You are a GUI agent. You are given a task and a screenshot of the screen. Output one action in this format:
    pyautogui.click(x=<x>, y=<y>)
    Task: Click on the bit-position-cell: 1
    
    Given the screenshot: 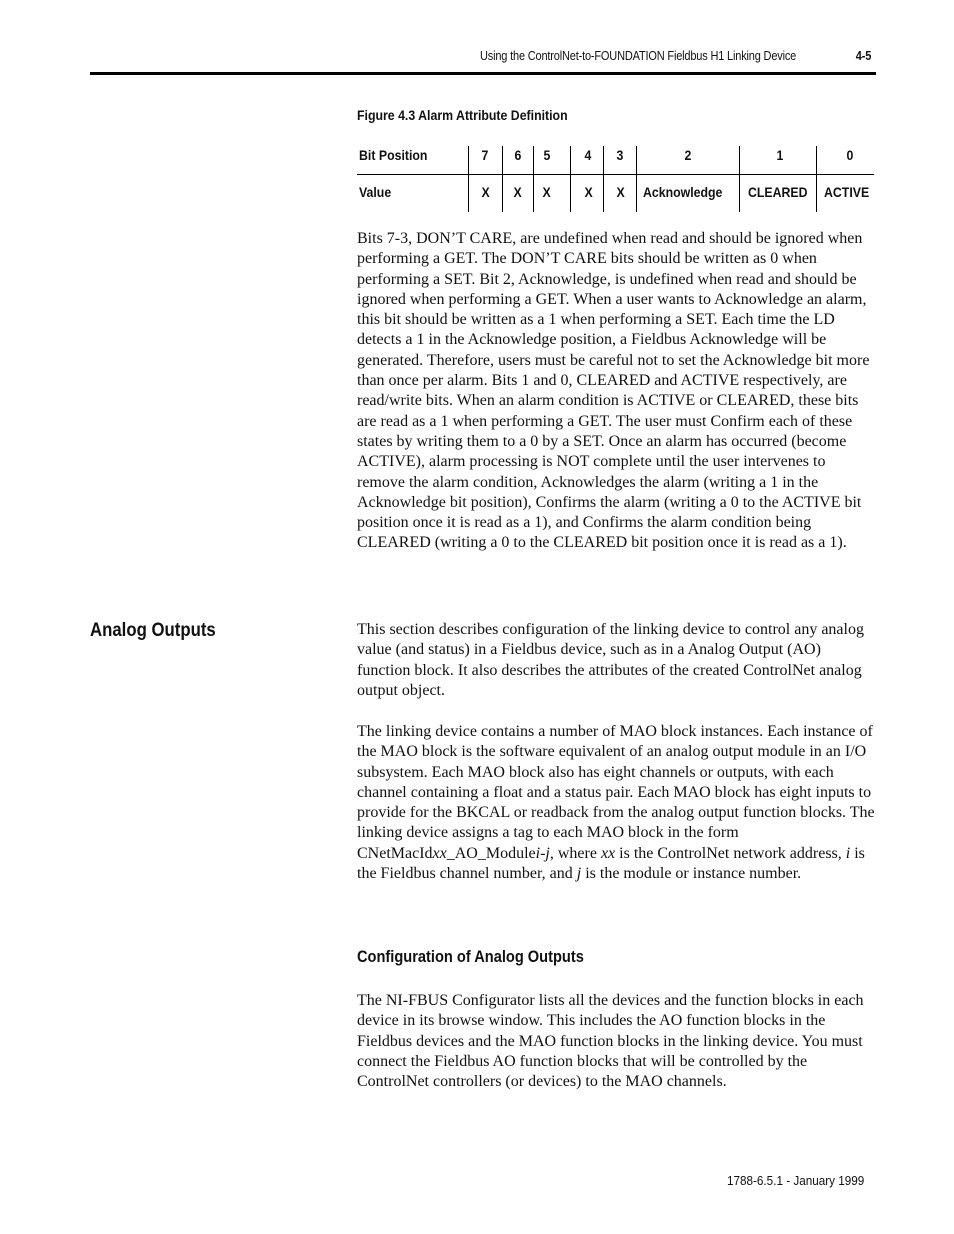 What is the action you would take?
    pyautogui.click(x=780, y=155)
    